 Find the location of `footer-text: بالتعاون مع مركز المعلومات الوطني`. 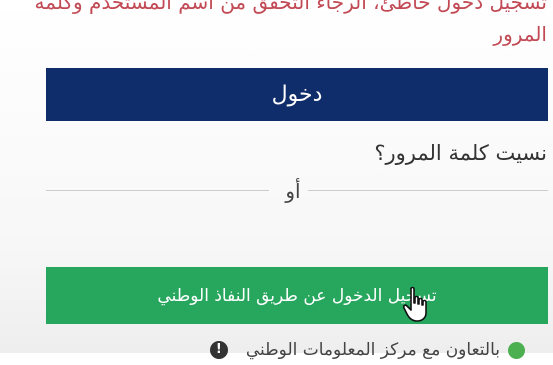

footer-text: بالتعاون مع مركز المعلومات الوطني is located at coordinates (372, 350).